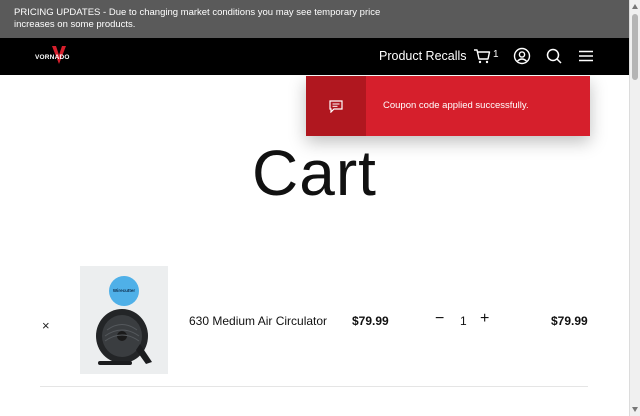  I want to click on coupon-toast: Coupon code applied successfully., so click(448, 106).